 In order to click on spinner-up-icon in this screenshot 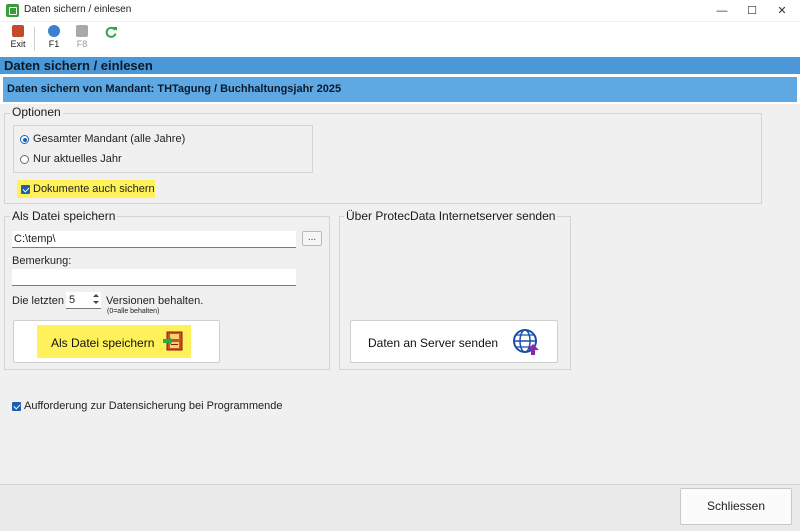, I will do `click(96, 295)`.